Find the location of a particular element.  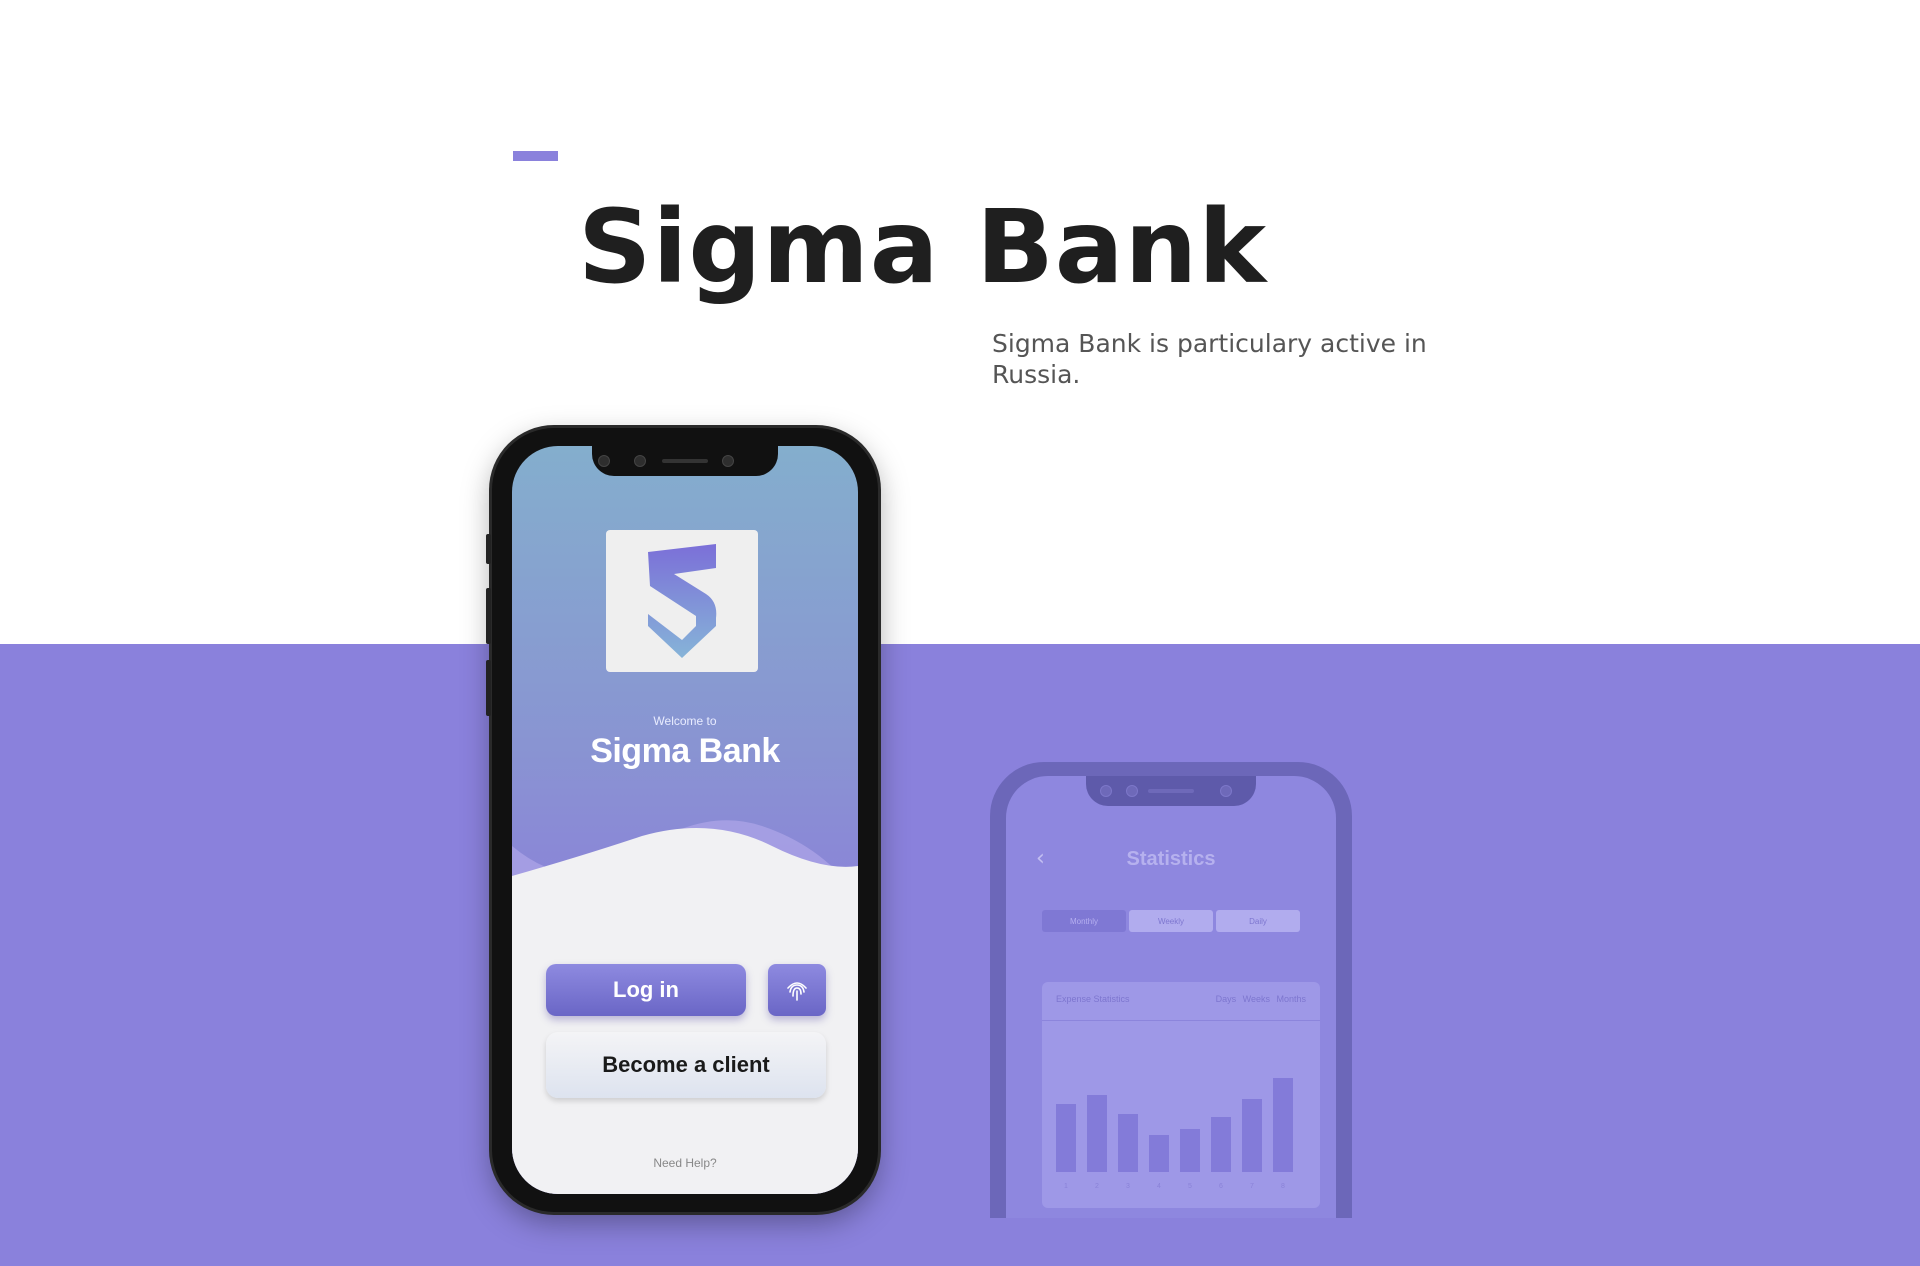

chart-tick-label: 3 is located at coordinates (1128, 1186).